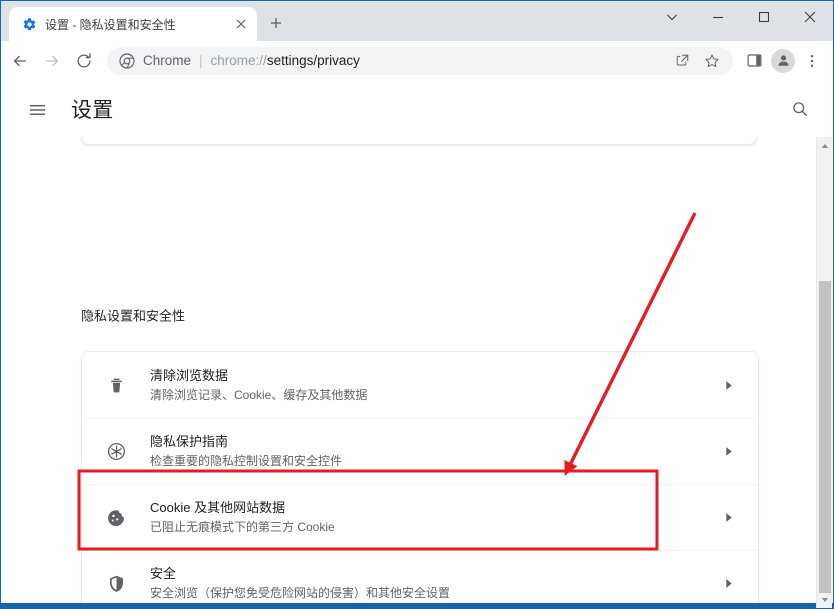 This screenshot has width=834, height=609. I want to click on row-text: Cookie 及其他网站数据 已阻止无痕模式下的第三方 Cookie, so click(434, 517).